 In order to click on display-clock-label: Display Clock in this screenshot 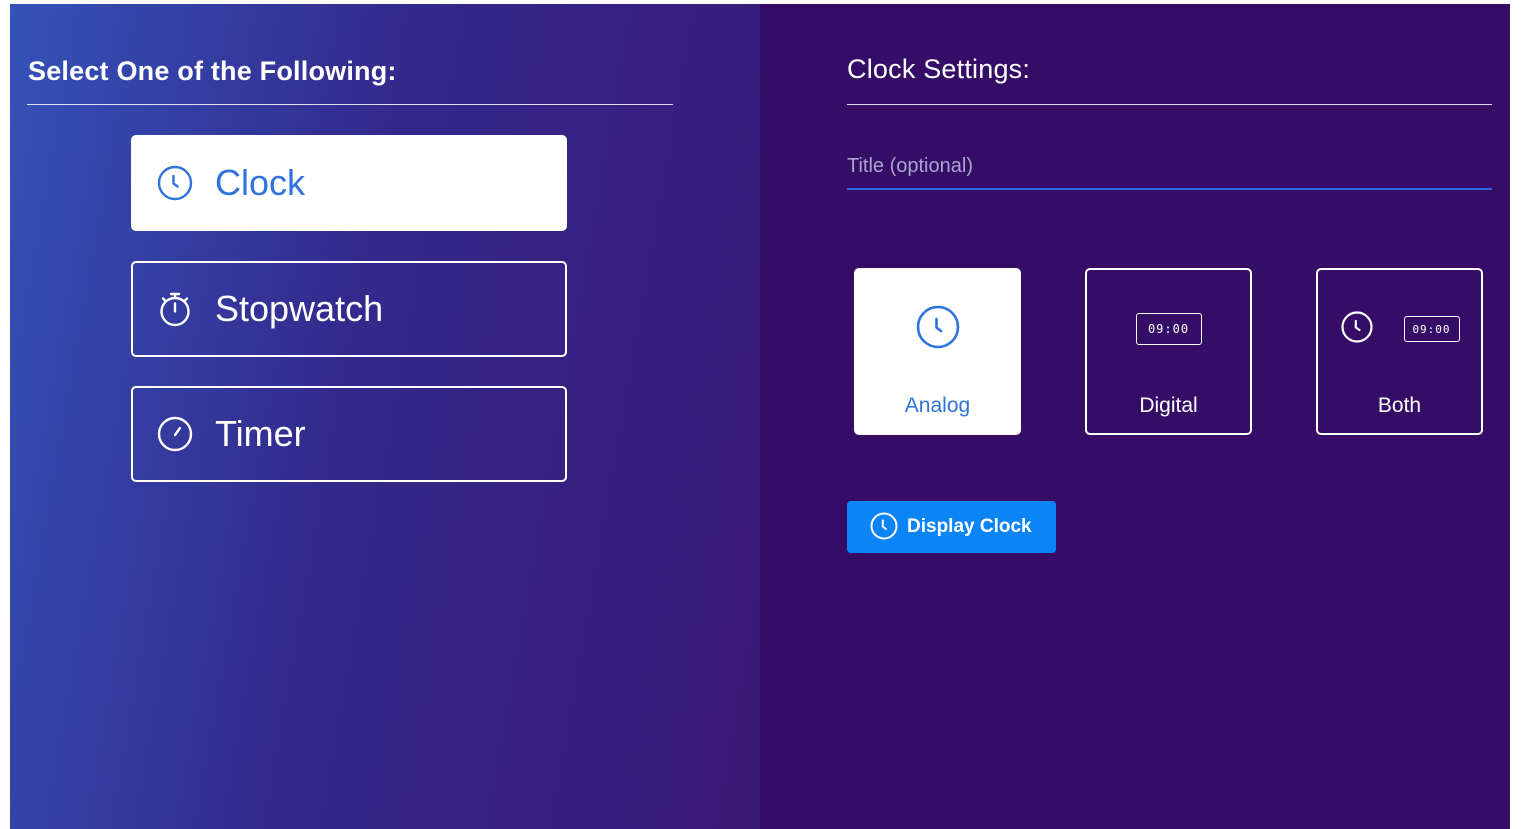, I will do `click(969, 526)`.